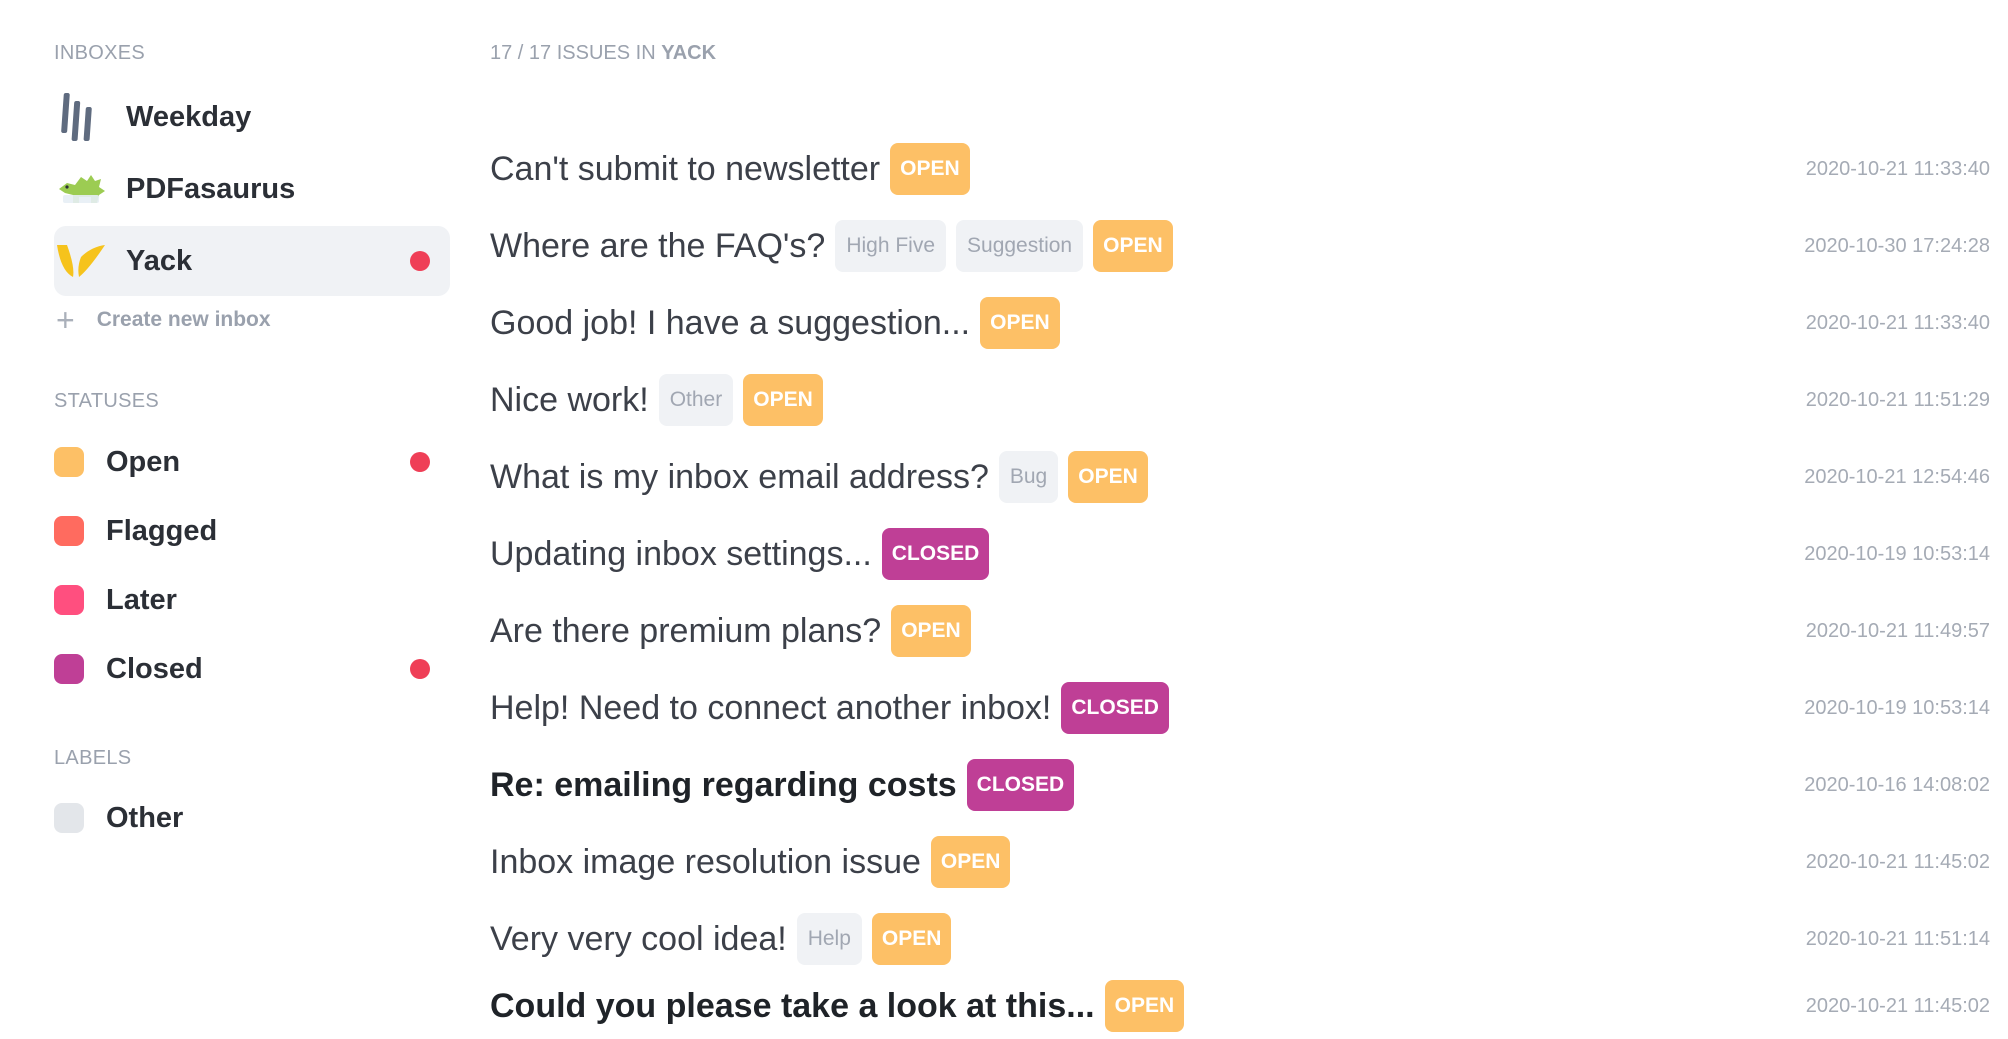 Image resolution: width=2008 pixels, height=1039 pixels. What do you see at coordinates (145, 817) in the screenshot?
I see `label-label: Other` at bounding box center [145, 817].